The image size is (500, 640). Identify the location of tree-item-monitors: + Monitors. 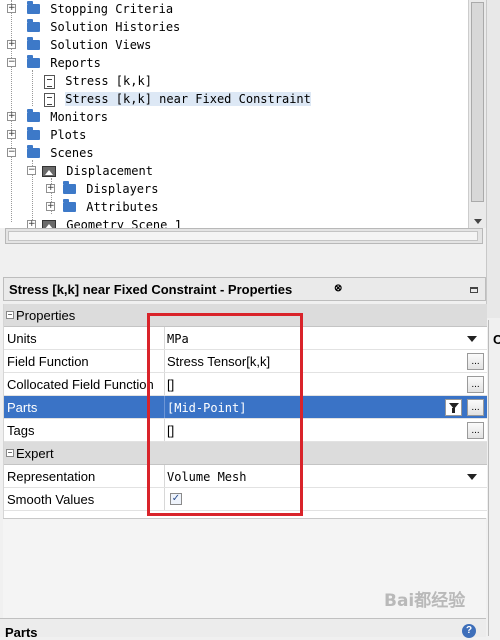
(57, 117).